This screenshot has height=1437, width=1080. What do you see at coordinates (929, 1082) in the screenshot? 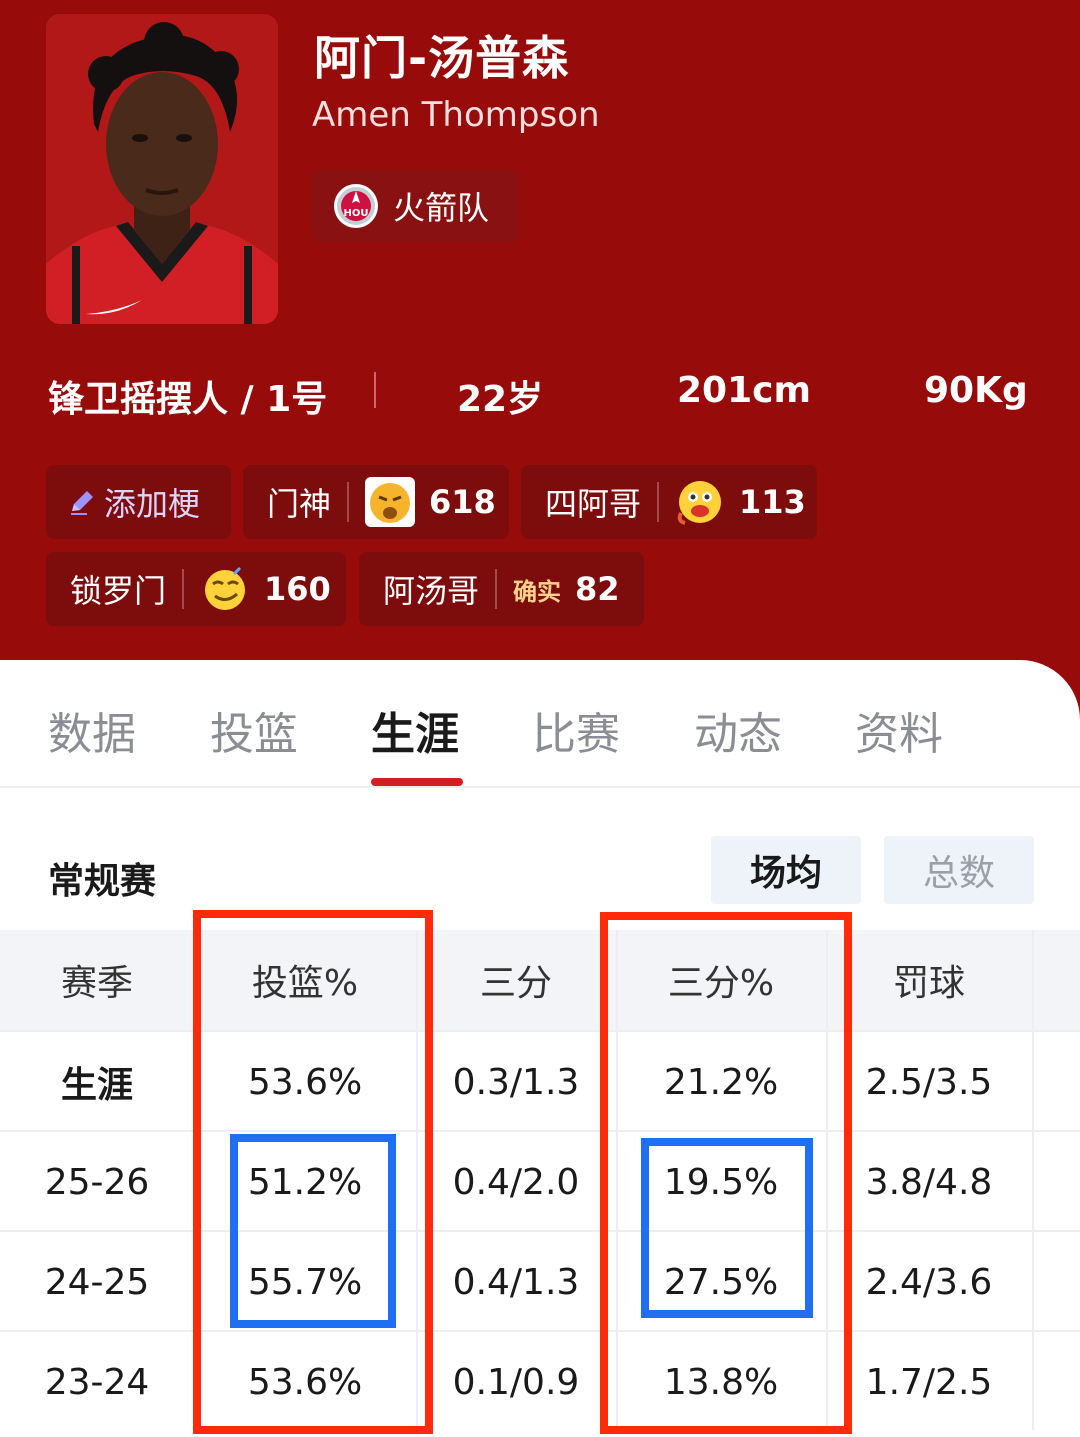
I see `table-cell: 2.5/3.5` at bounding box center [929, 1082].